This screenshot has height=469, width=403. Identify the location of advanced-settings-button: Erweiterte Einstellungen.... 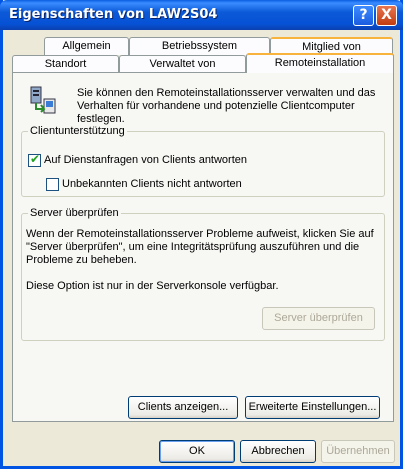
(312, 407).